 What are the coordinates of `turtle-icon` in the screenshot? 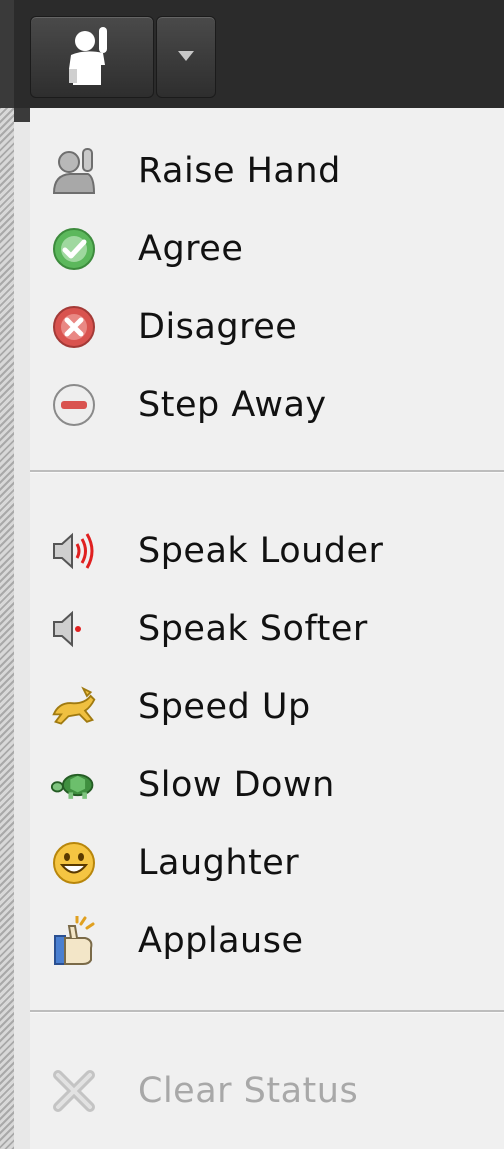 It's located at (74, 785).